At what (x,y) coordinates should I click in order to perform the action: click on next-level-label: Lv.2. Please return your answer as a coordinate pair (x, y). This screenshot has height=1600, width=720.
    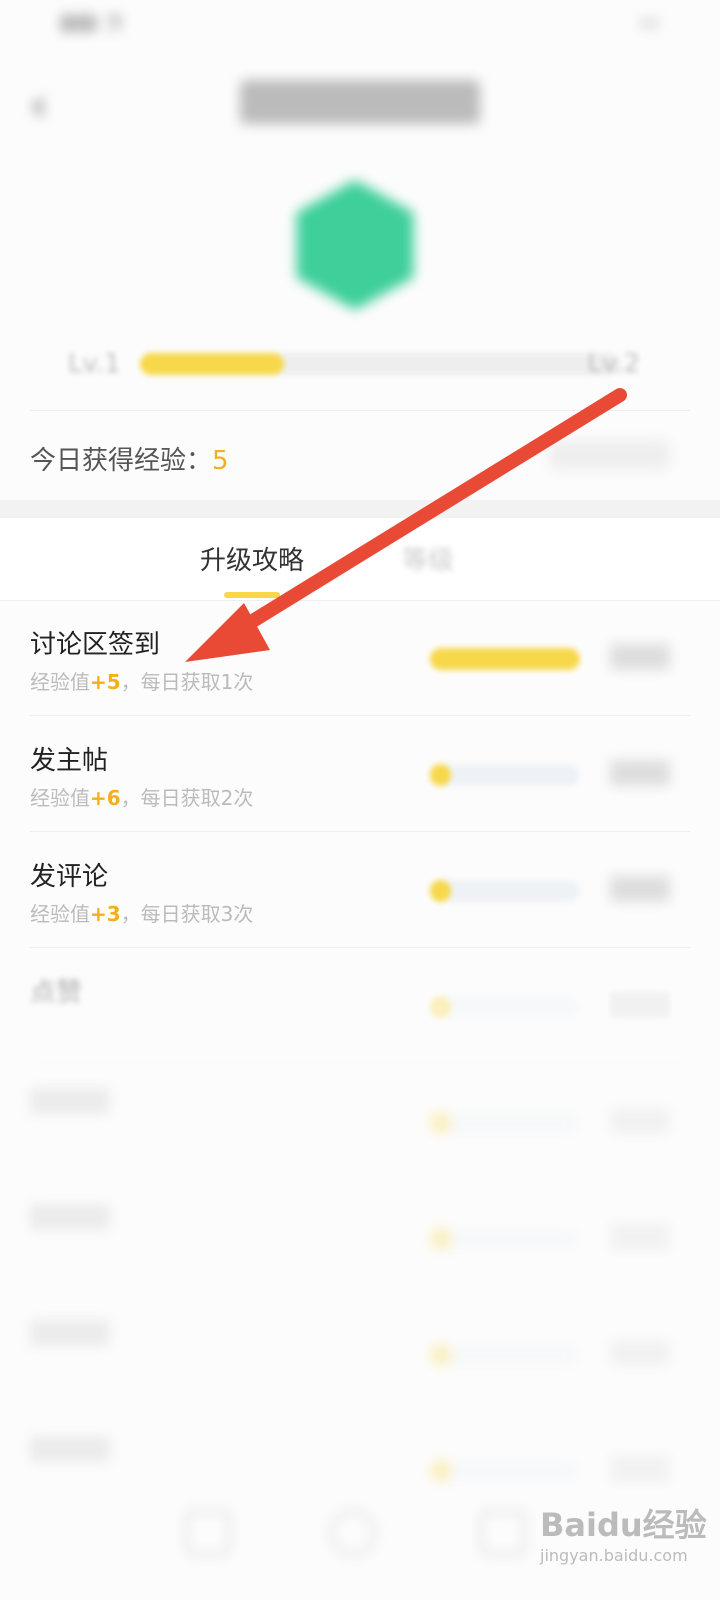
    Looking at the image, I should click on (613, 364).